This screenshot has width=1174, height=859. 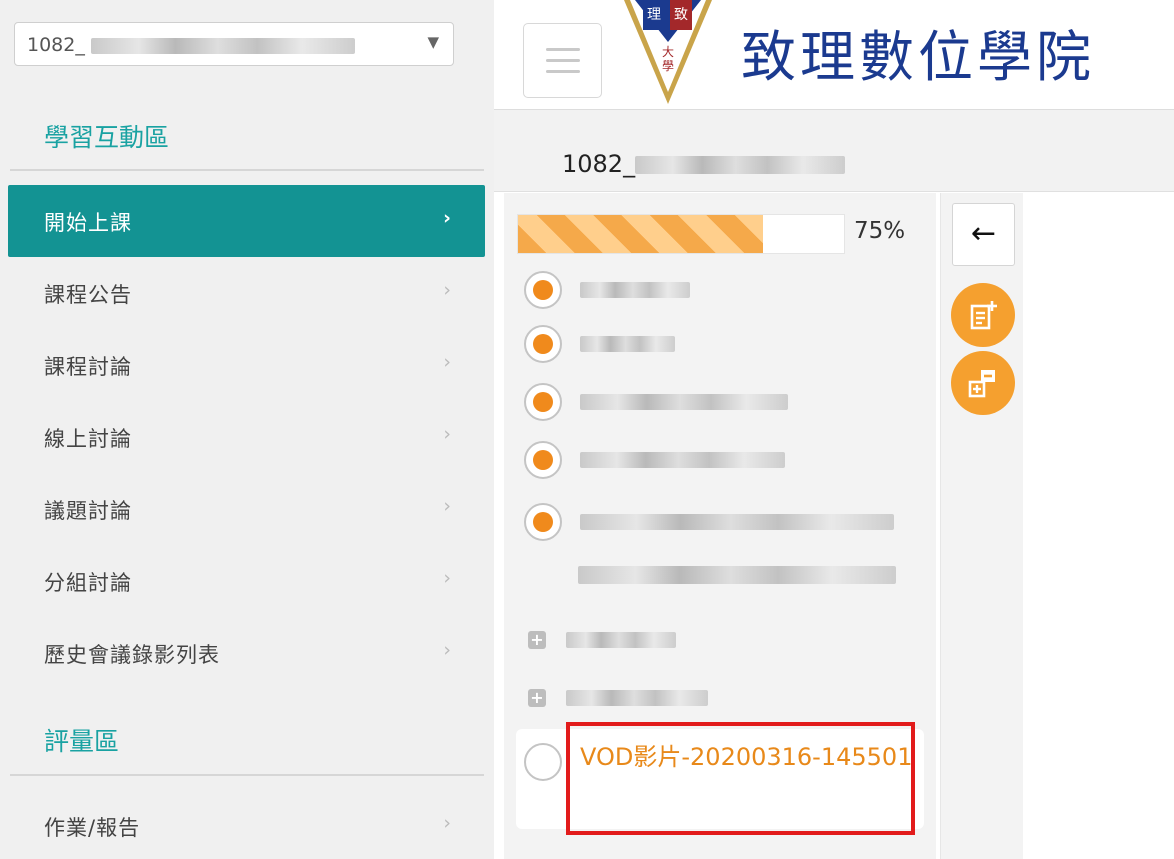 I want to click on add-remove-glyph, so click(x=981, y=384).